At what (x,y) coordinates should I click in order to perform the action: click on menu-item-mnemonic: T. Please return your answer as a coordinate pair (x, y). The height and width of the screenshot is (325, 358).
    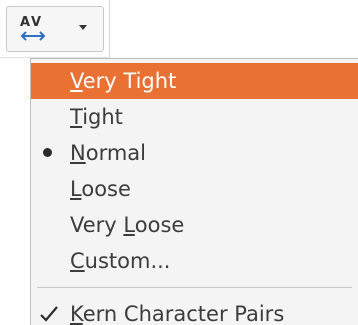
    Looking at the image, I should click on (76, 117).